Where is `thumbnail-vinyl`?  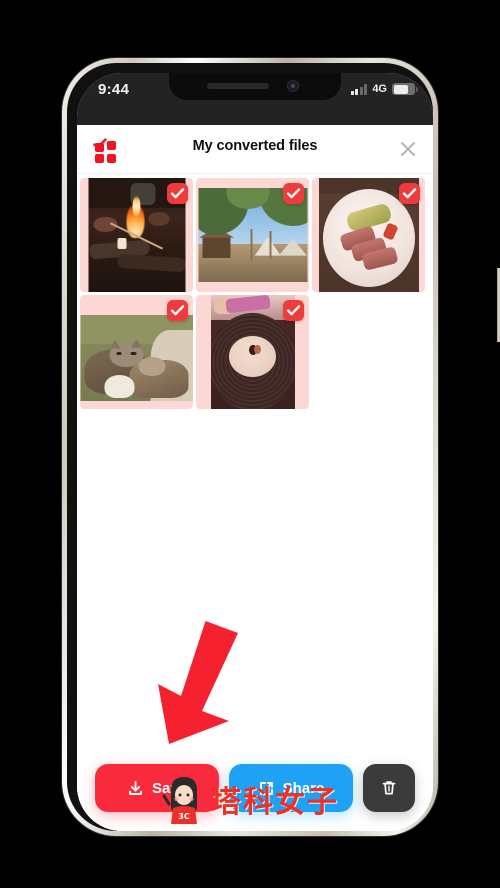 thumbnail-vinyl is located at coordinates (252, 352).